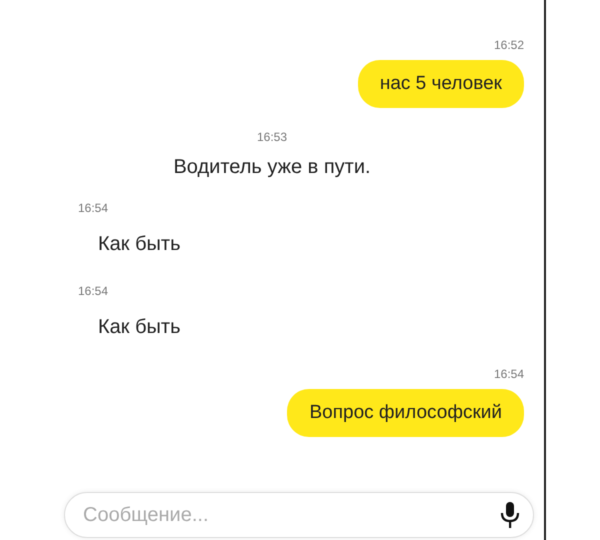 This screenshot has height=540, width=600. What do you see at coordinates (510, 515) in the screenshot?
I see `microphone-icon` at bounding box center [510, 515].